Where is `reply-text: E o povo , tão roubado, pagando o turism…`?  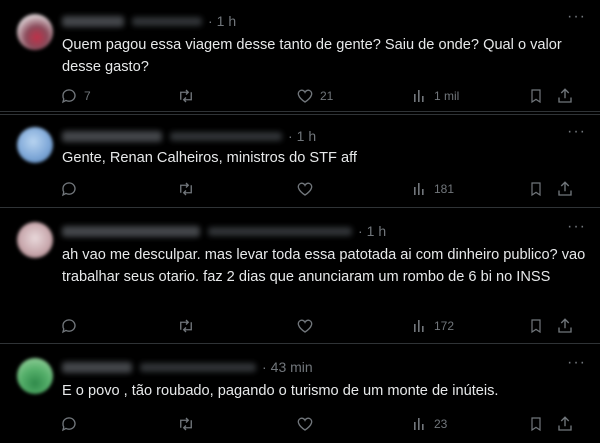
reply-text: E o povo , tão roubado, pagando o turism… is located at coordinates (280, 391).